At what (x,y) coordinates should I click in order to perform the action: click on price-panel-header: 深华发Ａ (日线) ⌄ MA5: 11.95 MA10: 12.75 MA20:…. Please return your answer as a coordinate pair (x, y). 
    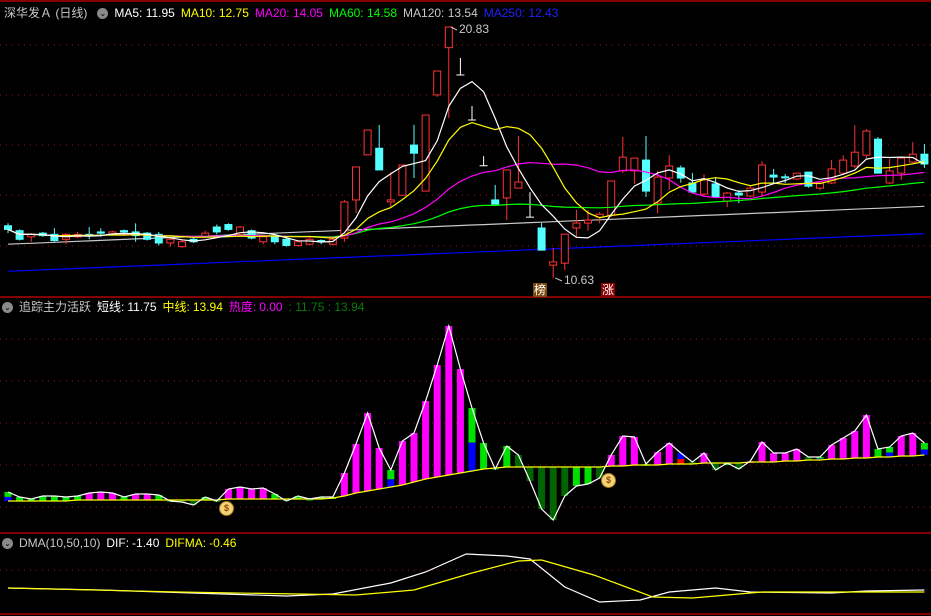
    Looking at the image, I should click on (282, 13).